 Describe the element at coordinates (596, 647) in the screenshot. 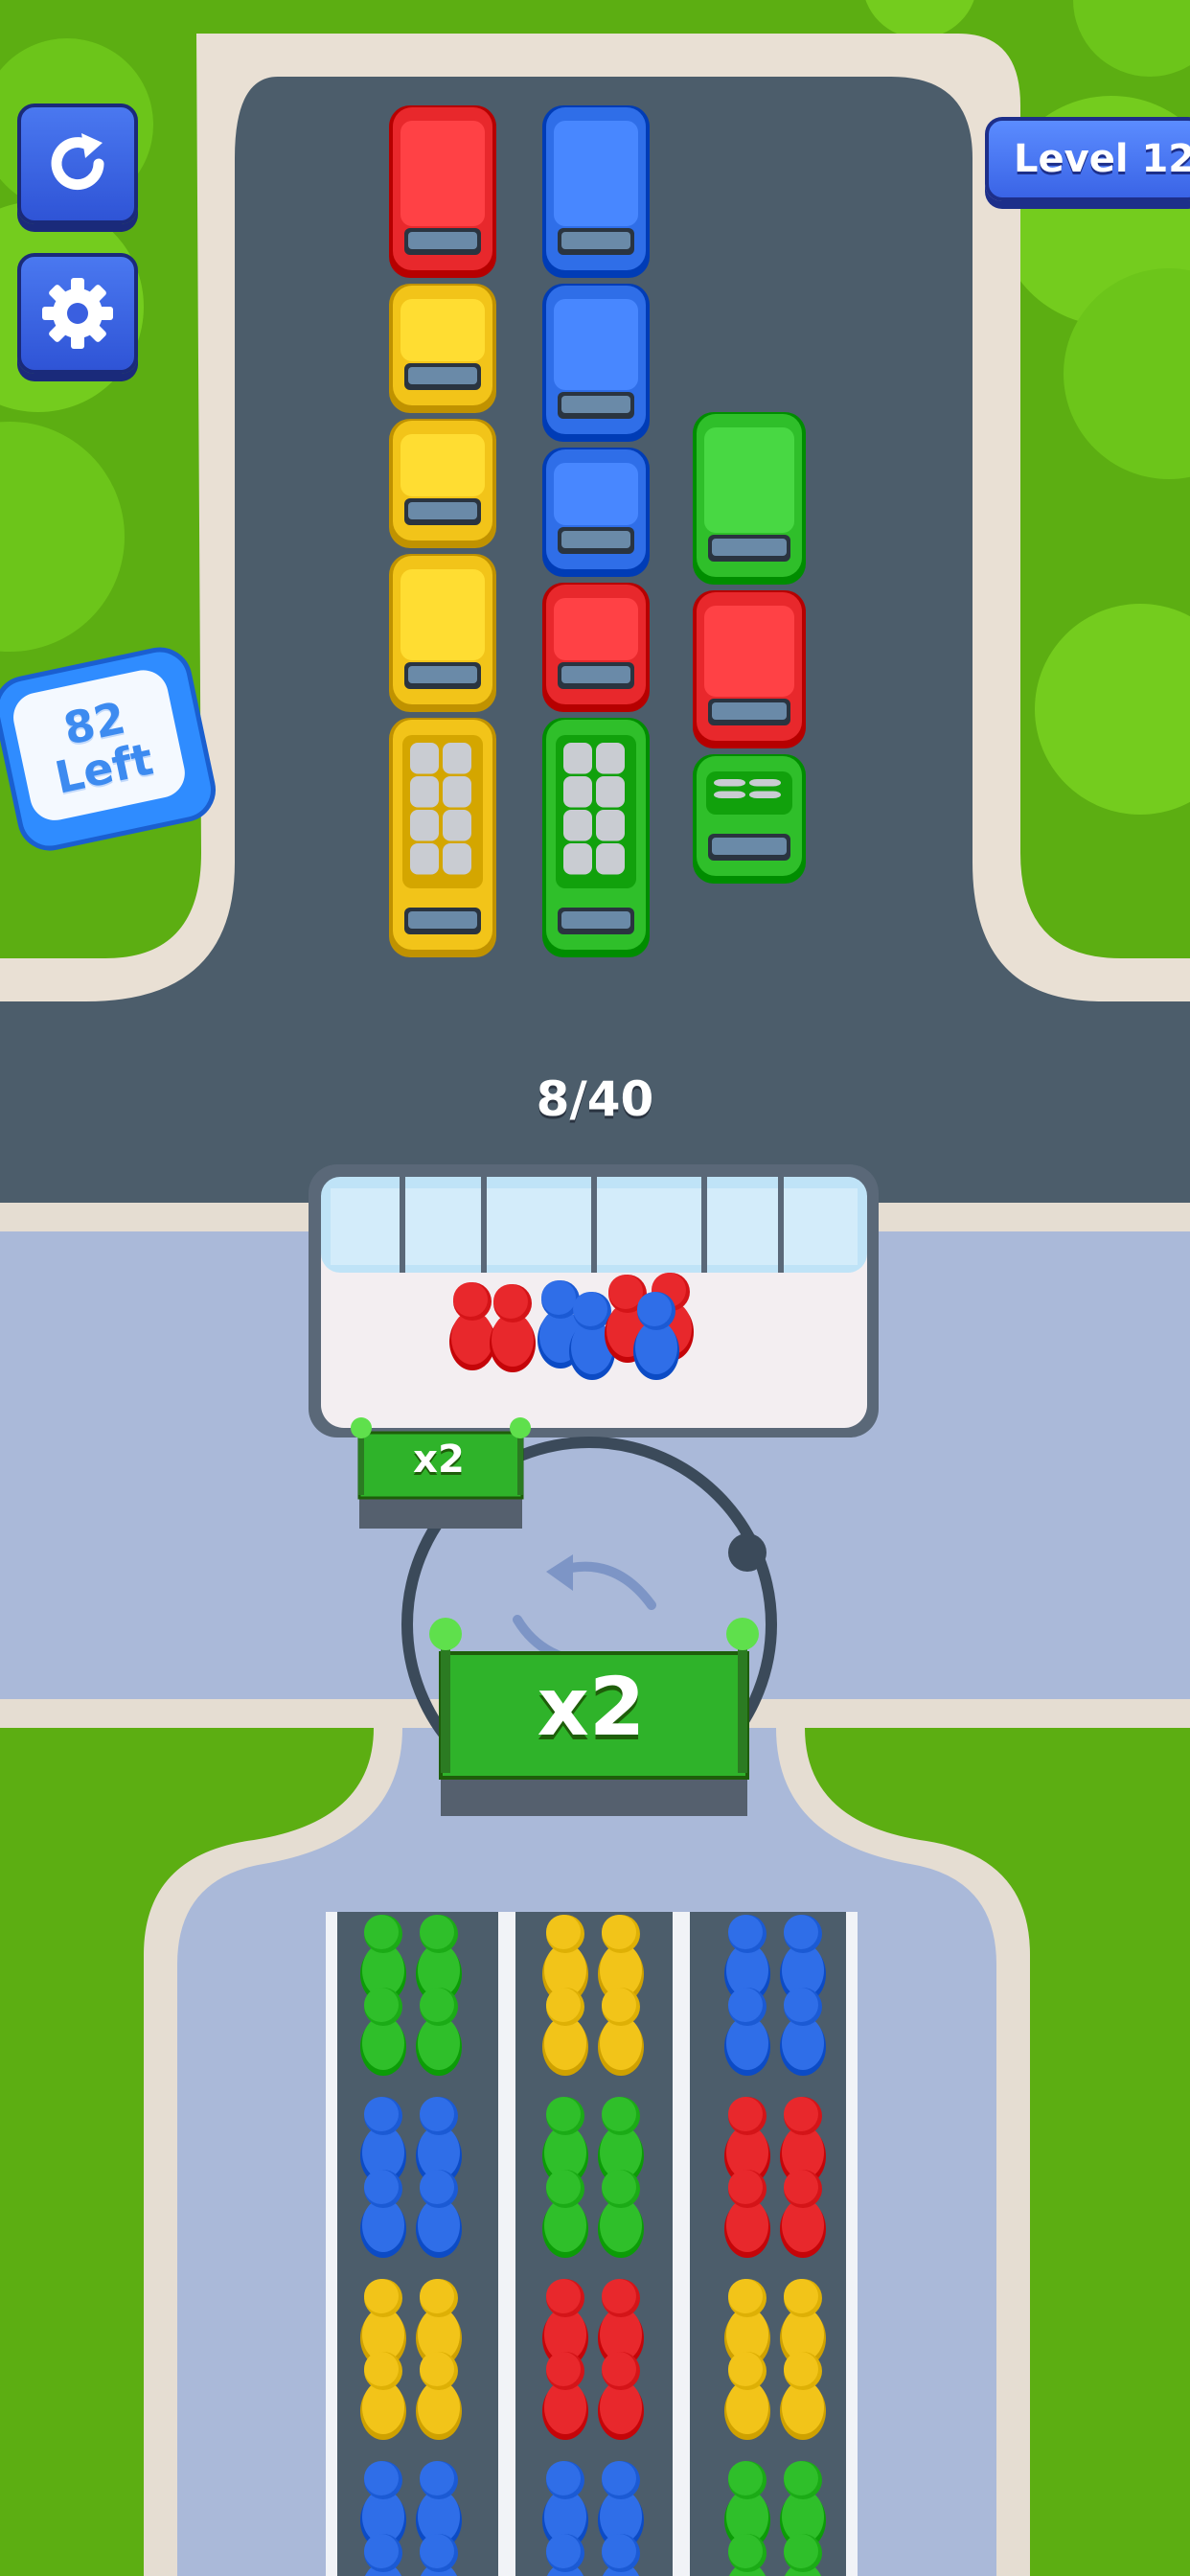

I see `vehicle-red-car` at that location.